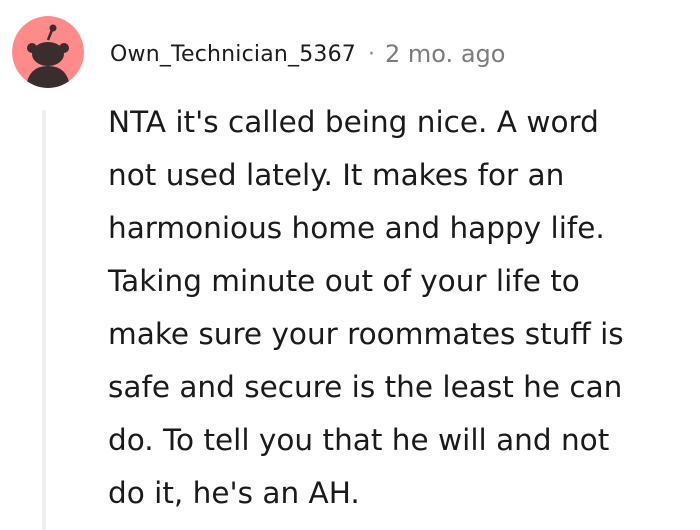 The image size is (700, 530). Describe the element at coordinates (344, 281) in the screenshot. I see `comment-body-line: Taking minute out of your life to` at that location.